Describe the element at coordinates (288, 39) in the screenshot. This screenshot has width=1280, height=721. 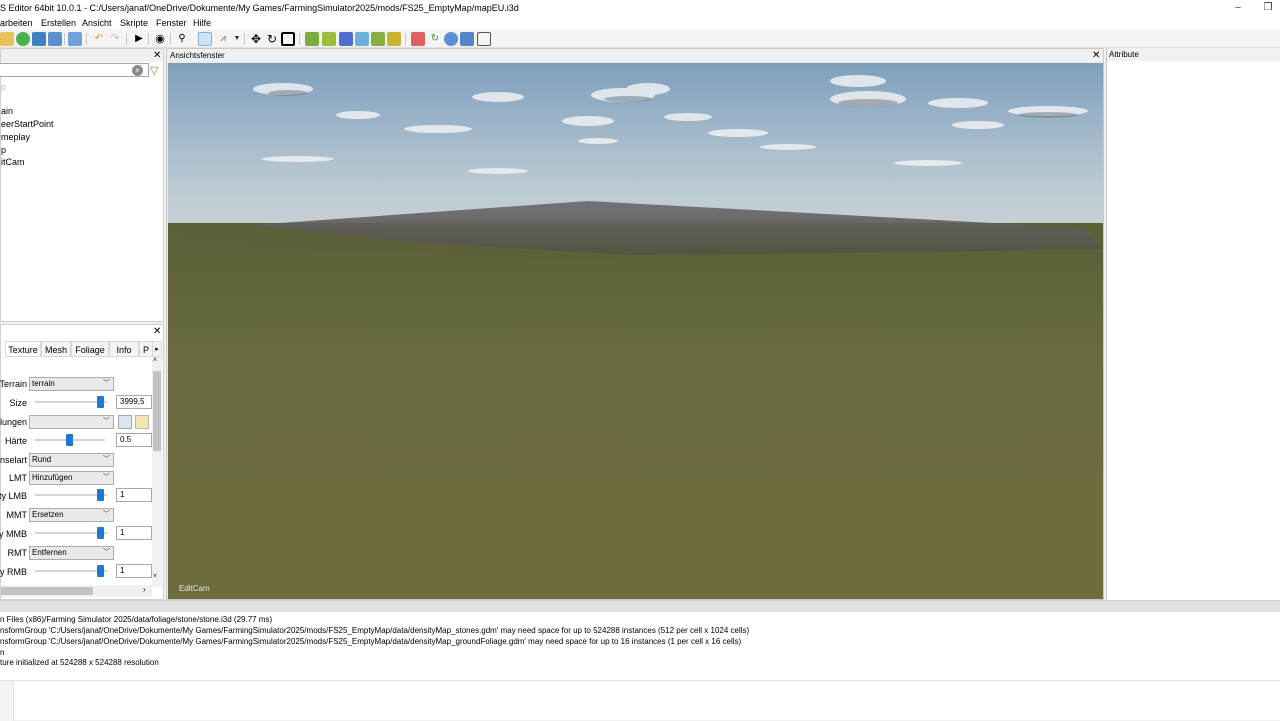
I see `scale-icon` at that location.